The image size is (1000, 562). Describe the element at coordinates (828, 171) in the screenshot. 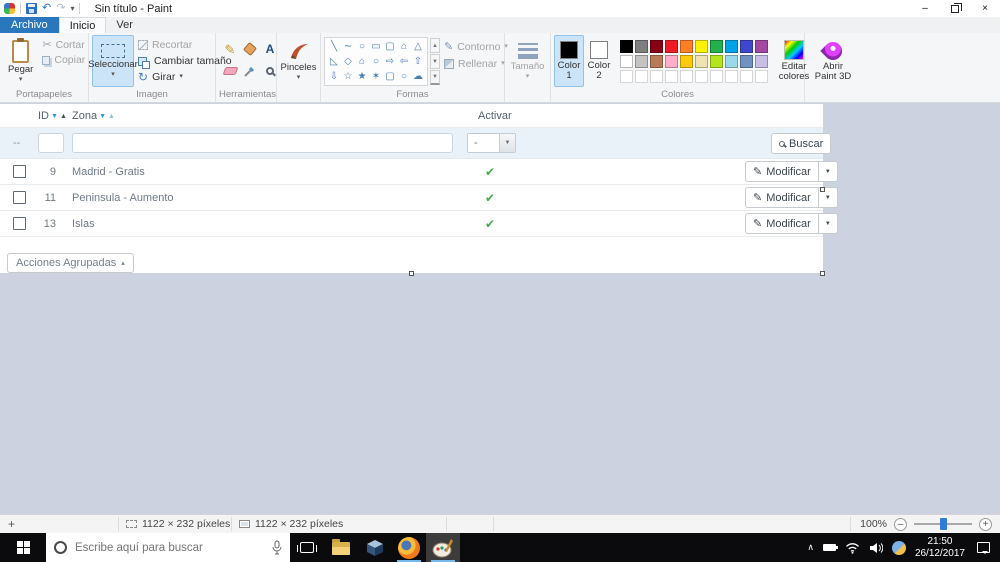

I see `modify-dropdown-button: ▼` at that location.